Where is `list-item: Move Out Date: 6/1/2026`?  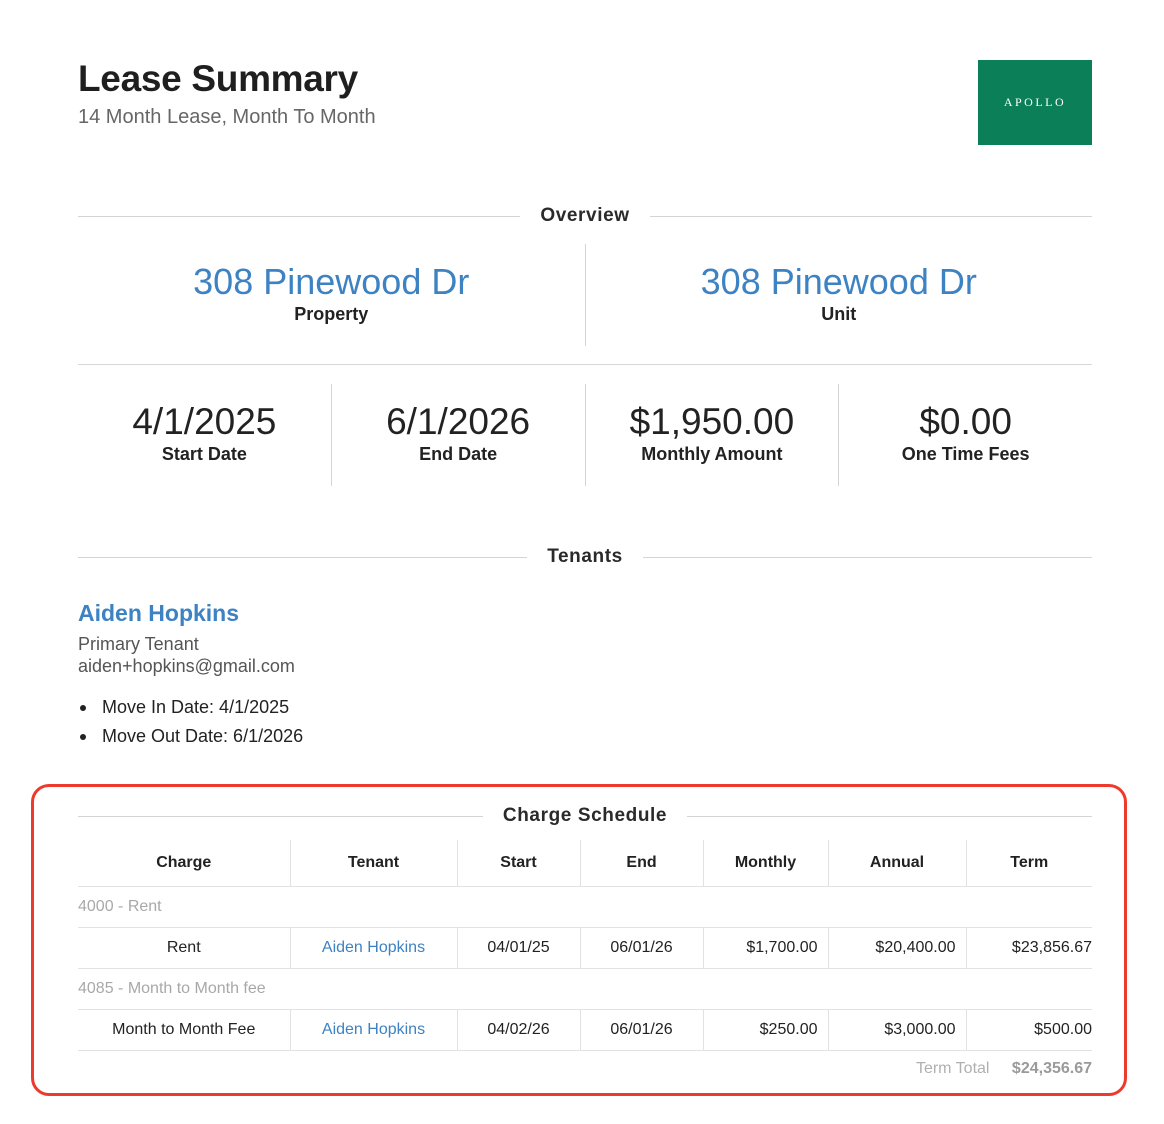 list-item: Move Out Date: 6/1/2026 is located at coordinates (190, 736).